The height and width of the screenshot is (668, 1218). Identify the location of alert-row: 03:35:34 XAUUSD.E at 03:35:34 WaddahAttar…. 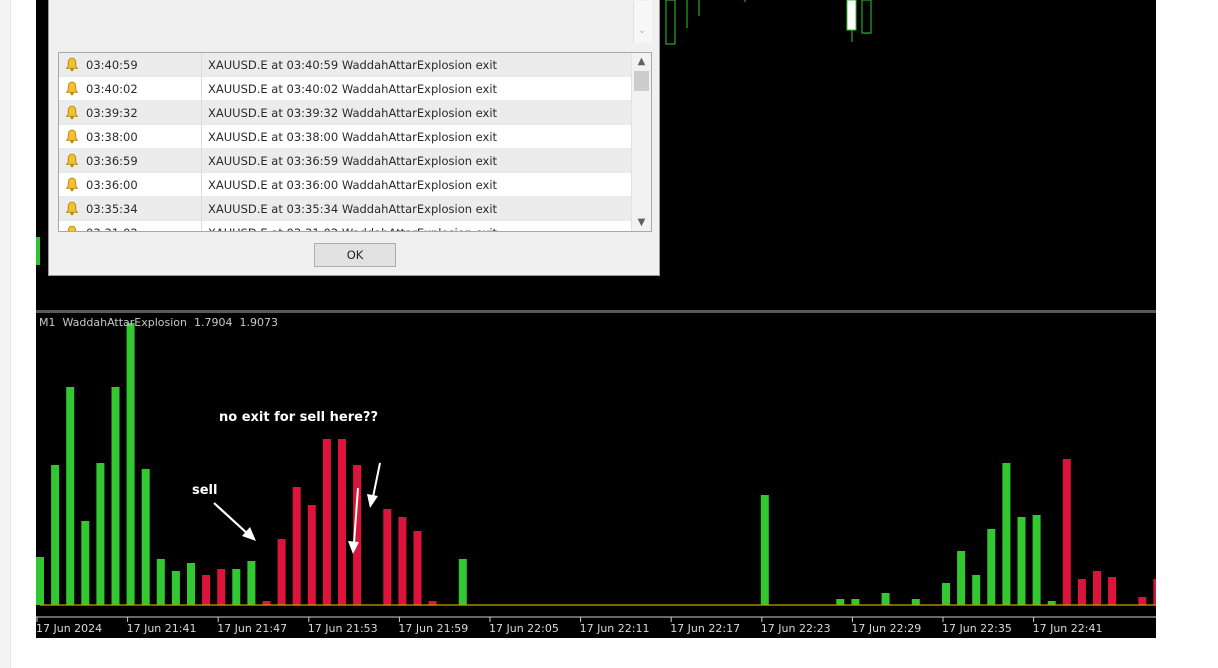
(345, 209).